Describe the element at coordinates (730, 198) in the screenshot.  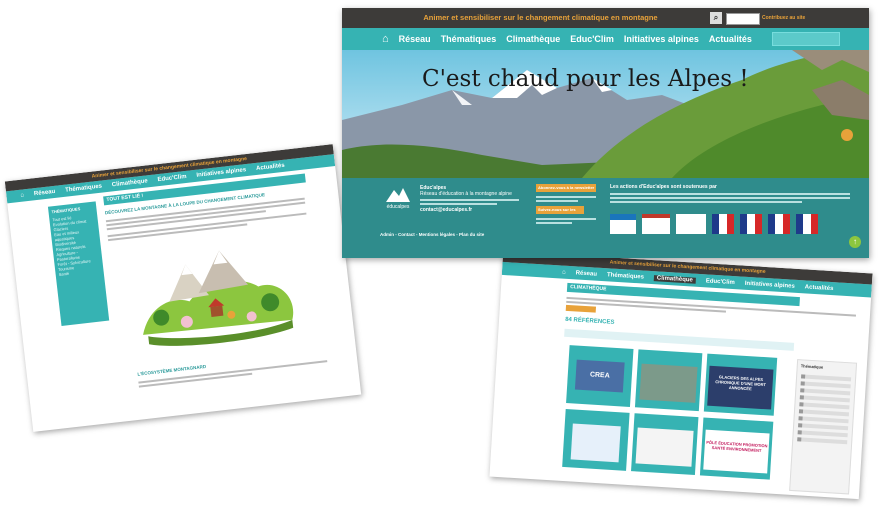
I see `partners-text` at that location.